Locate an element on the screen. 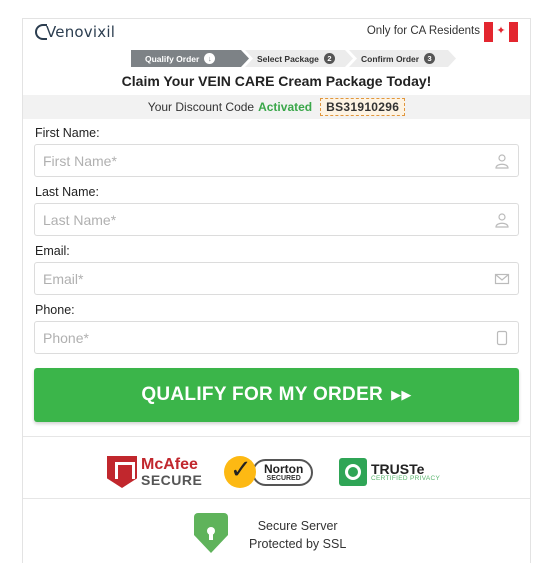 This screenshot has height=563, width=551. step-number: 2 is located at coordinates (329, 58).